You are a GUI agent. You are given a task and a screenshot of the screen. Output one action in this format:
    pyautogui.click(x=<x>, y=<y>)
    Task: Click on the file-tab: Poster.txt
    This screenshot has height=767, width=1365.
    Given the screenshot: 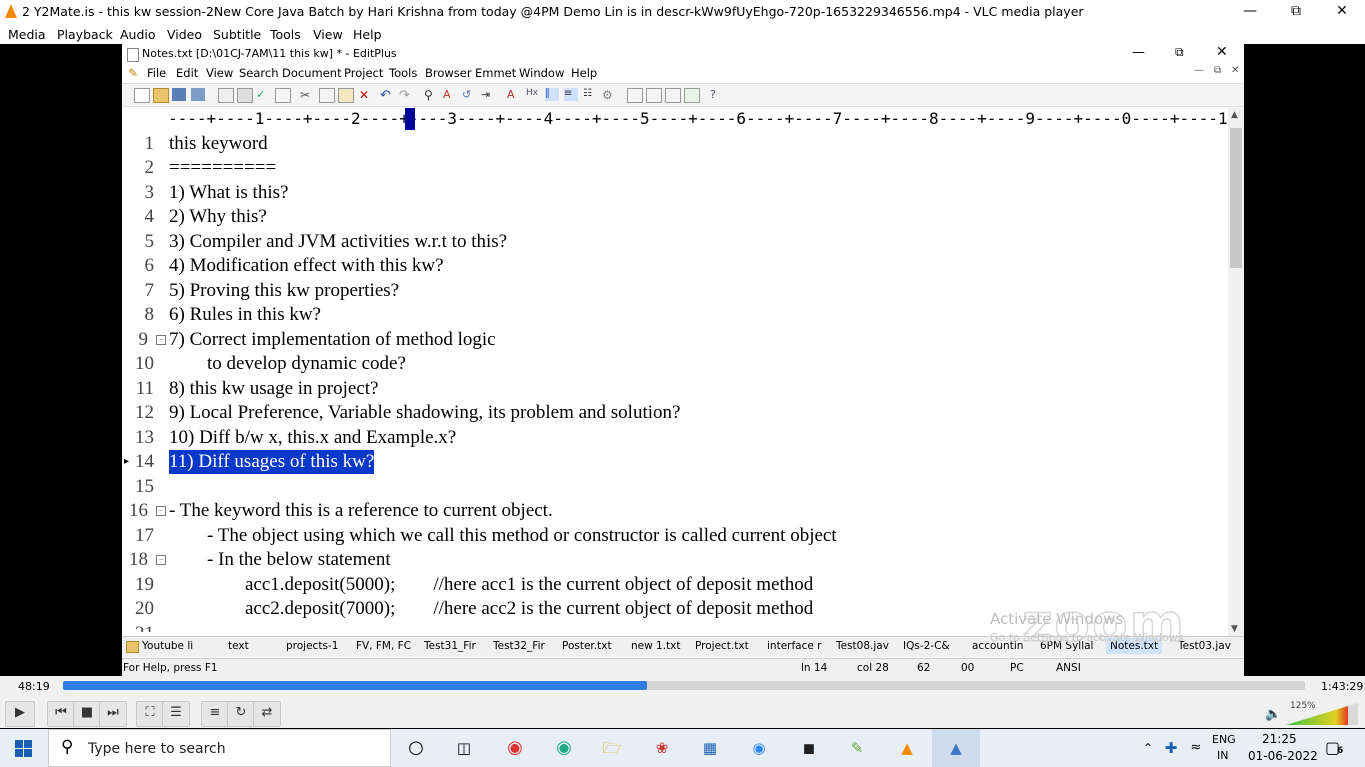 What is the action you would take?
    pyautogui.click(x=587, y=646)
    